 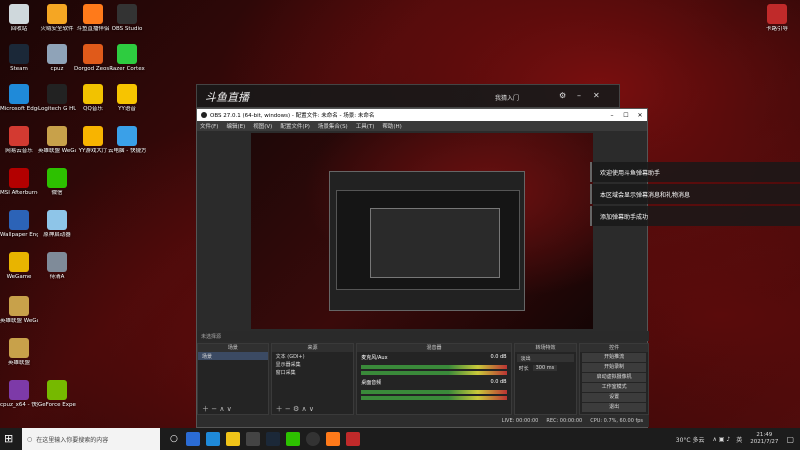 I want to click on desktop-icon: Dorgod Zeos Engine, so click(x=93, y=58).